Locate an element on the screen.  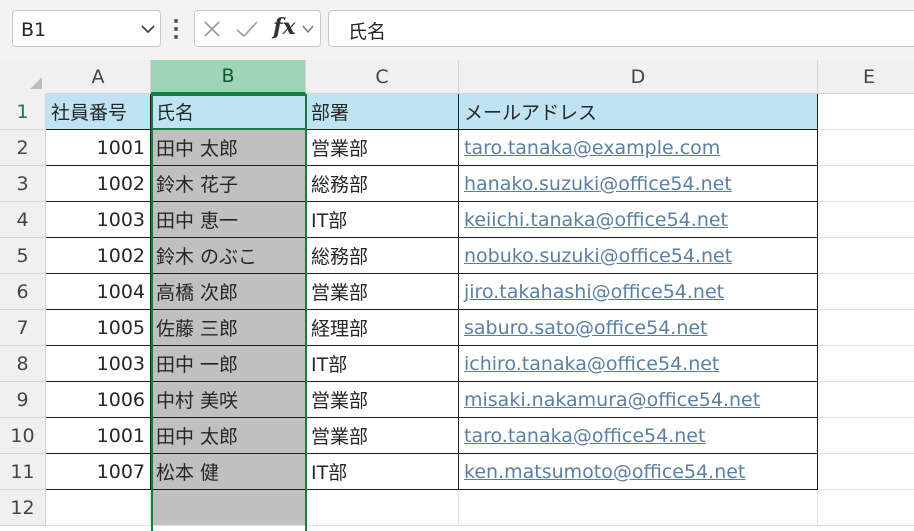
cell-e2 is located at coordinates (866, 148).